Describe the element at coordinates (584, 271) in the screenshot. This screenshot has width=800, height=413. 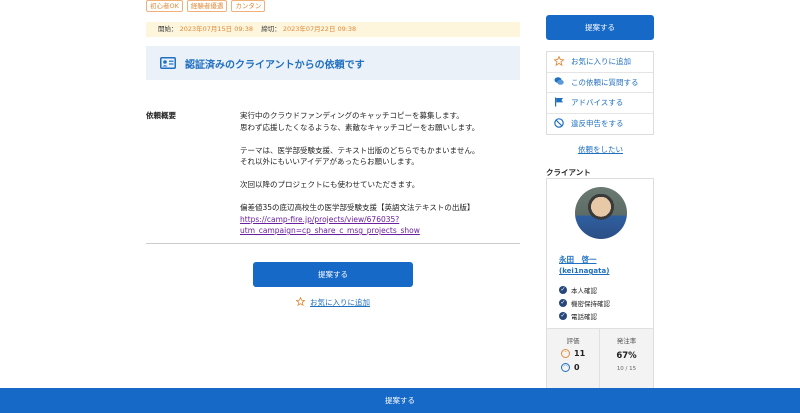
I see `client-handle: (kei1nagata)` at that location.